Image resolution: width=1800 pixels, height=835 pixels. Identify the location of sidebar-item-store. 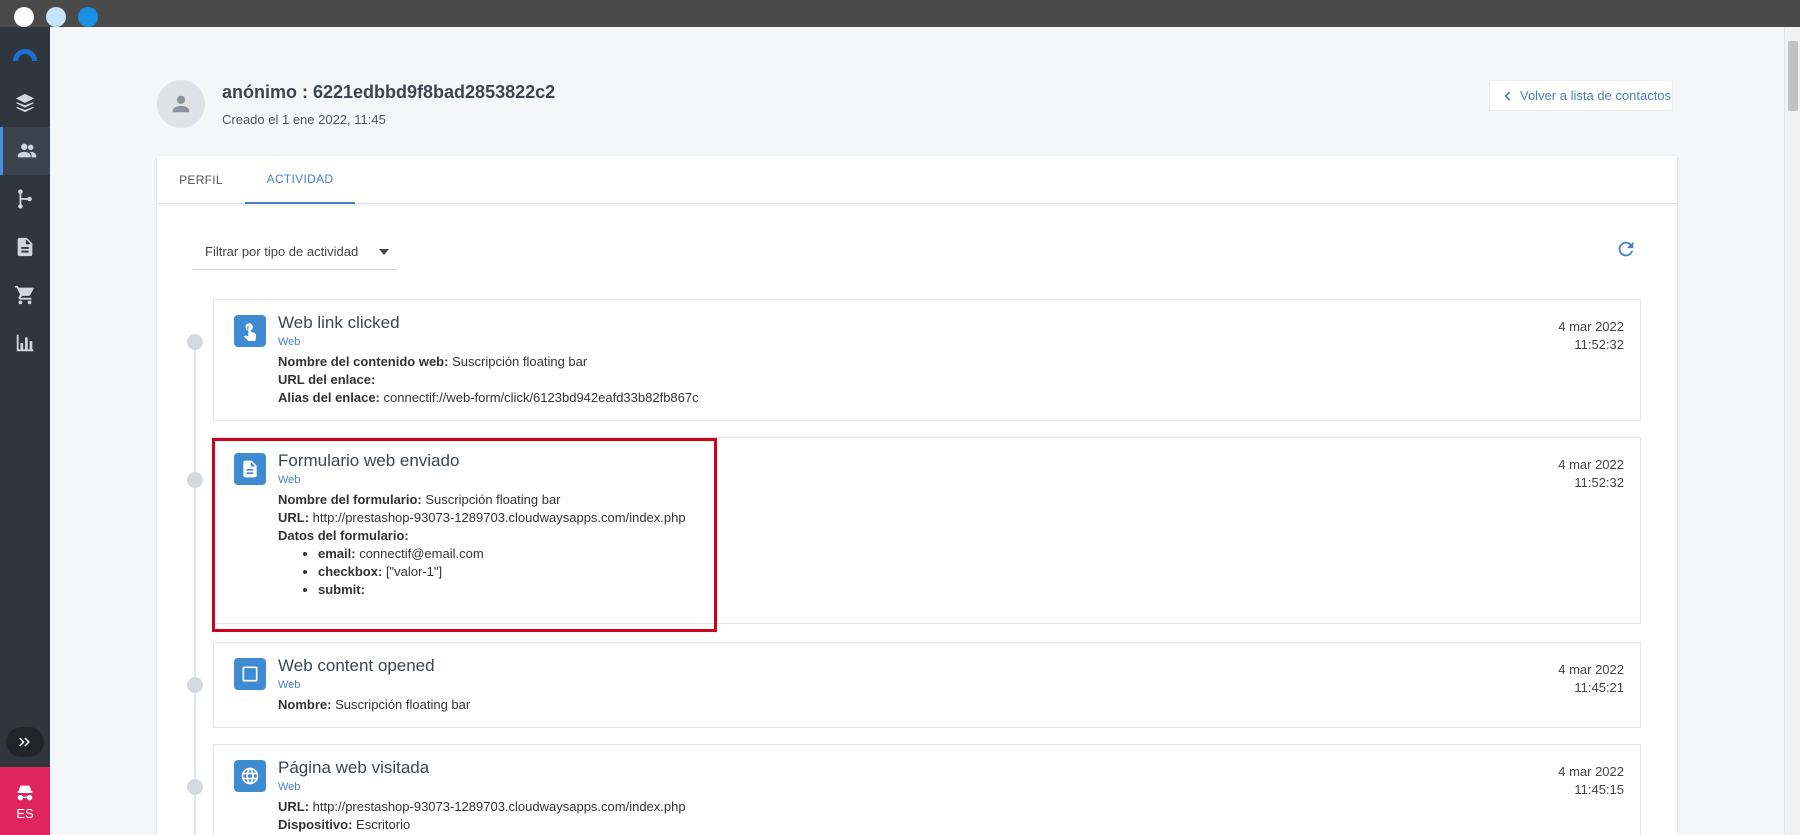
(25, 295).